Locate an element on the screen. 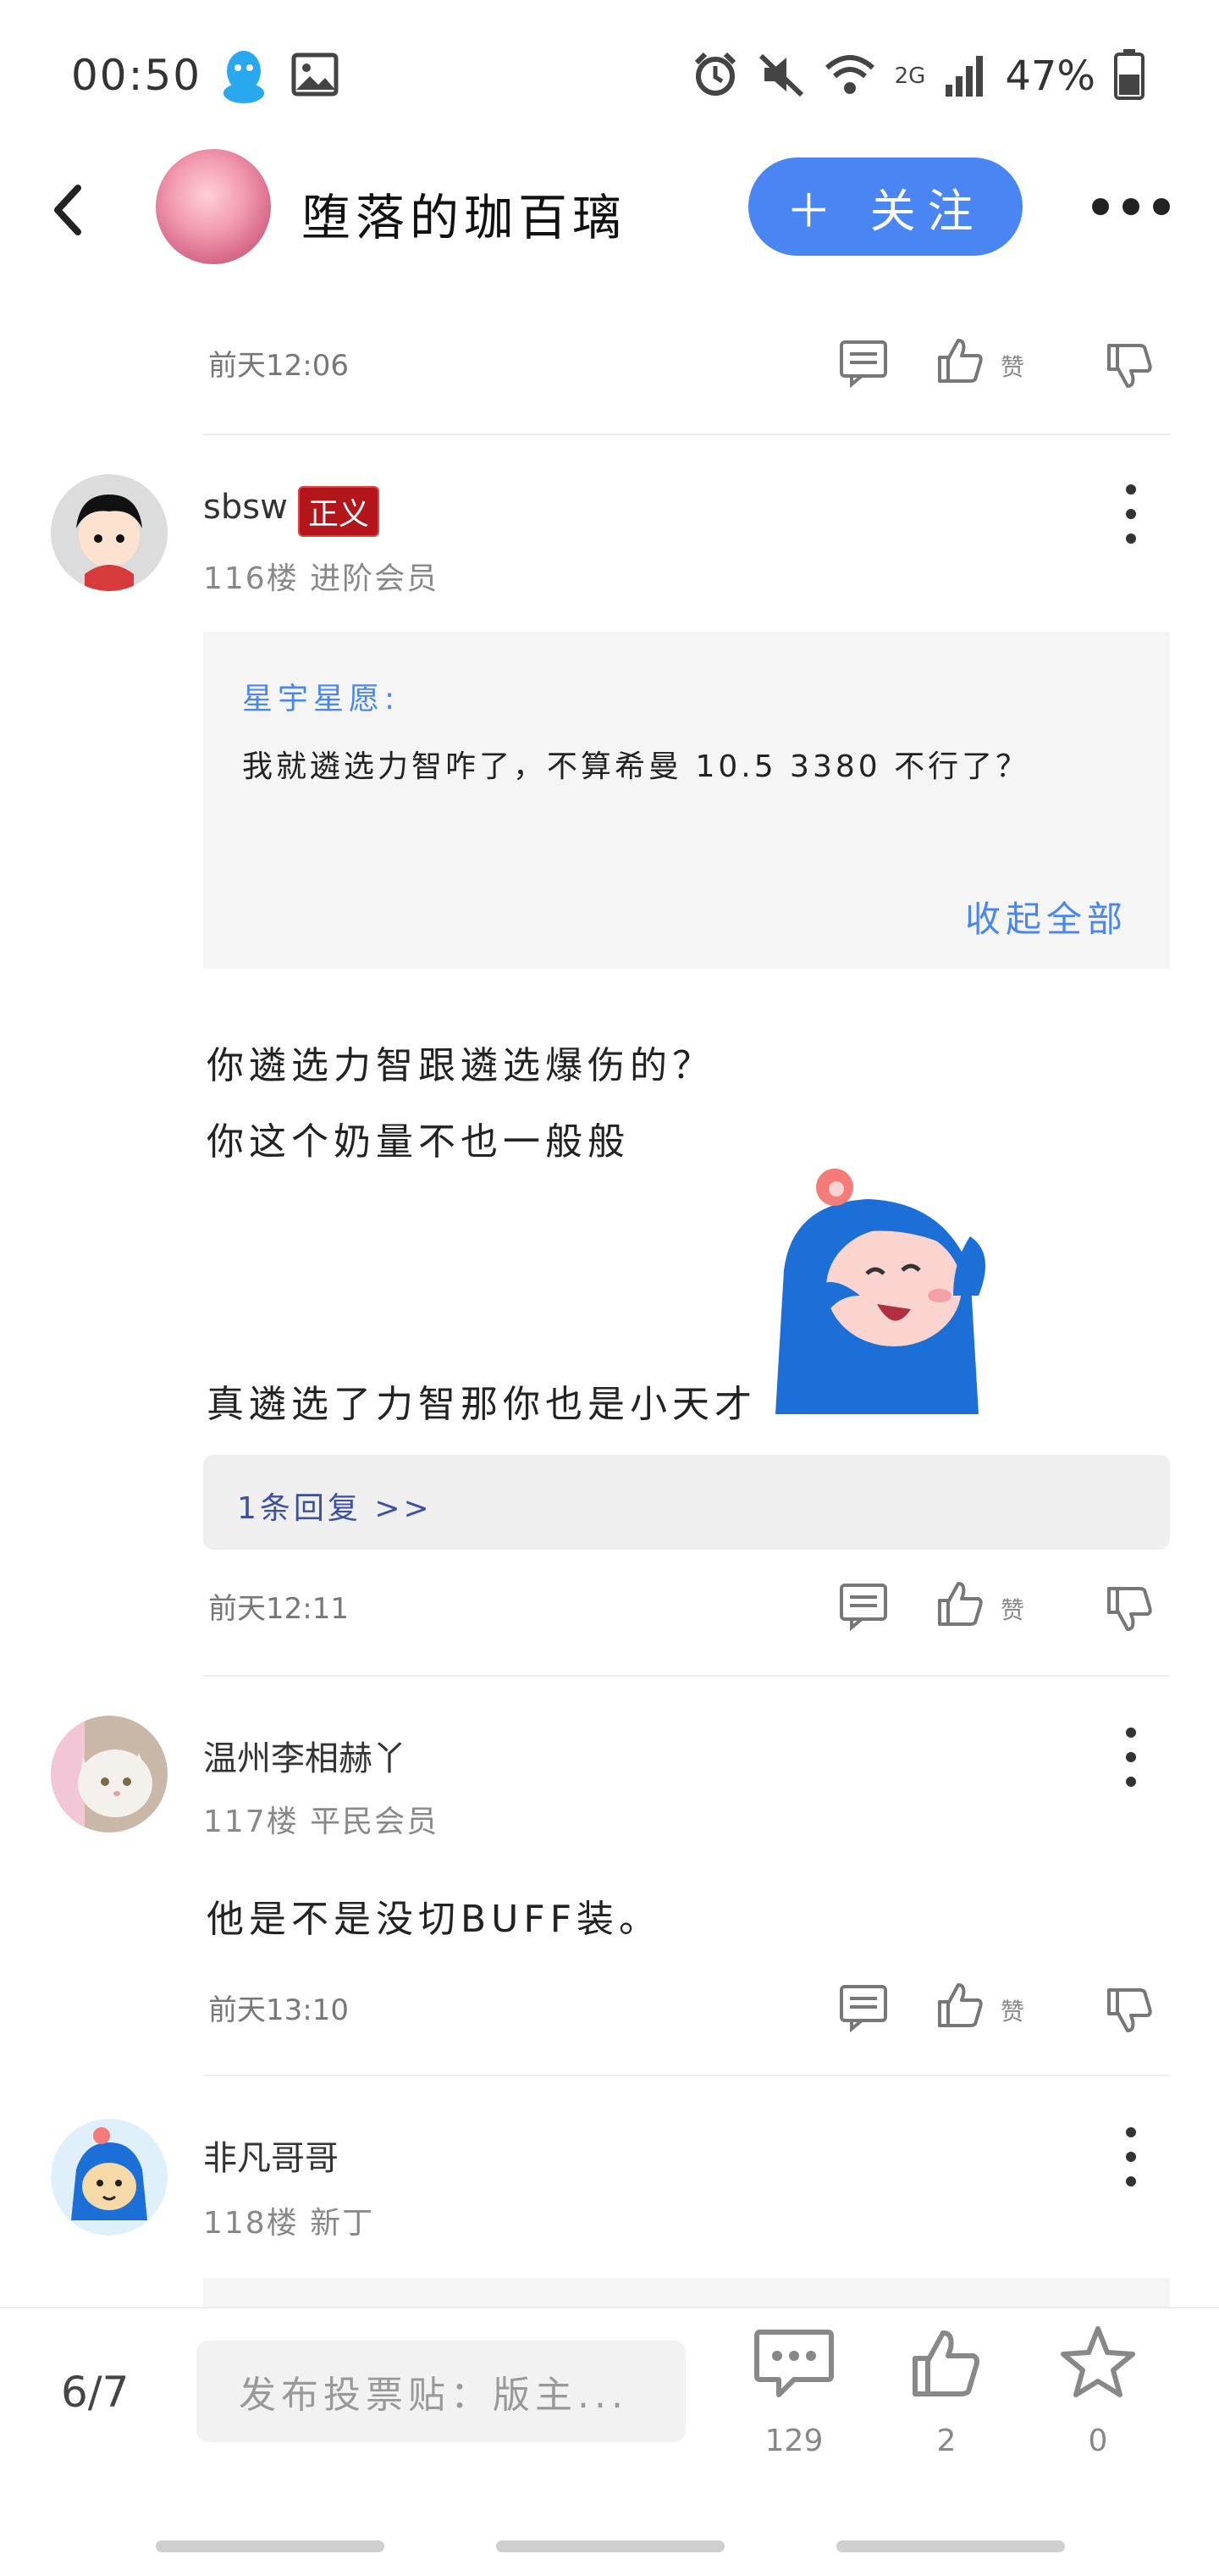 The height and width of the screenshot is (2576, 1219). battery-percent: 47% is located at coordinates (1050, 76).